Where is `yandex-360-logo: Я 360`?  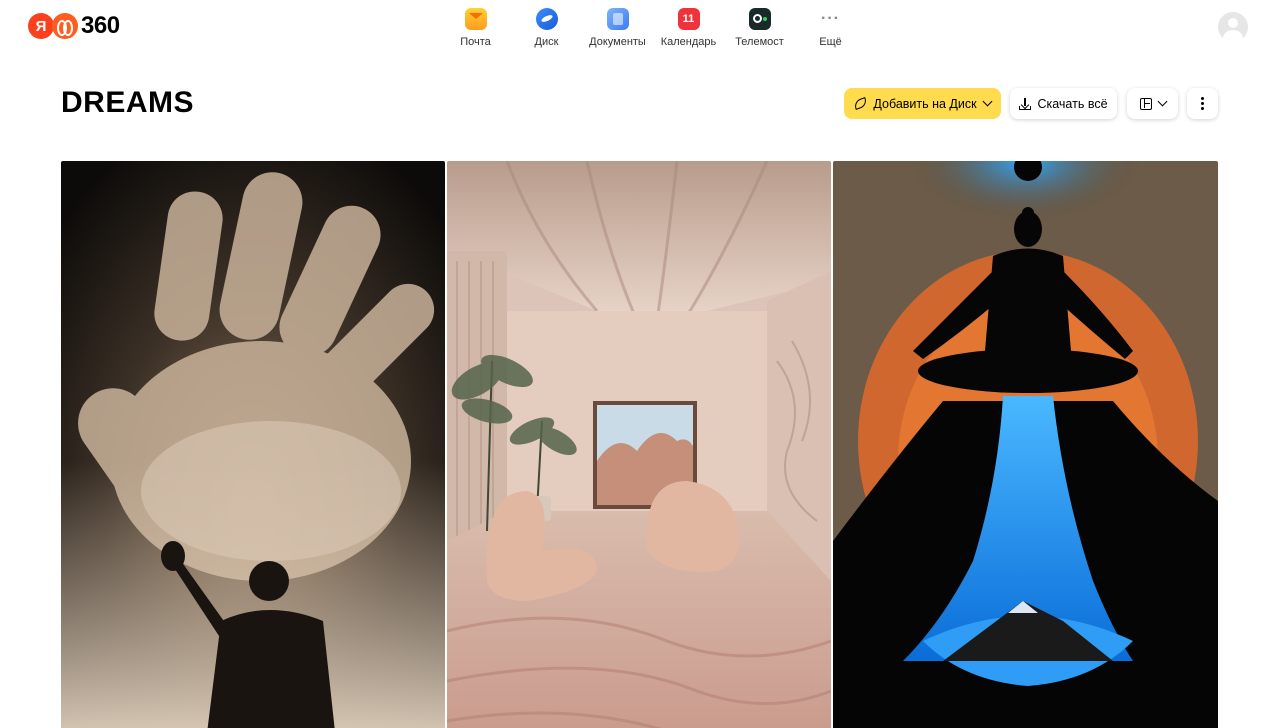 yandex-360-logo: Я 360 is located at coordinates (74, 26).